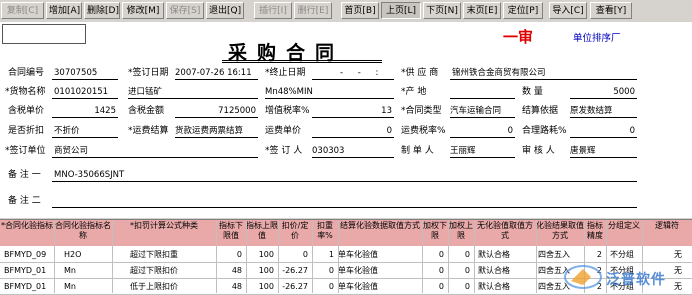 The width and height of the screenshot is (692, 295). What do you see at coordinates (273, 10) in the screenshot?
I see `insert-row-button: 插行[I]` at bounding box center [273, 10].